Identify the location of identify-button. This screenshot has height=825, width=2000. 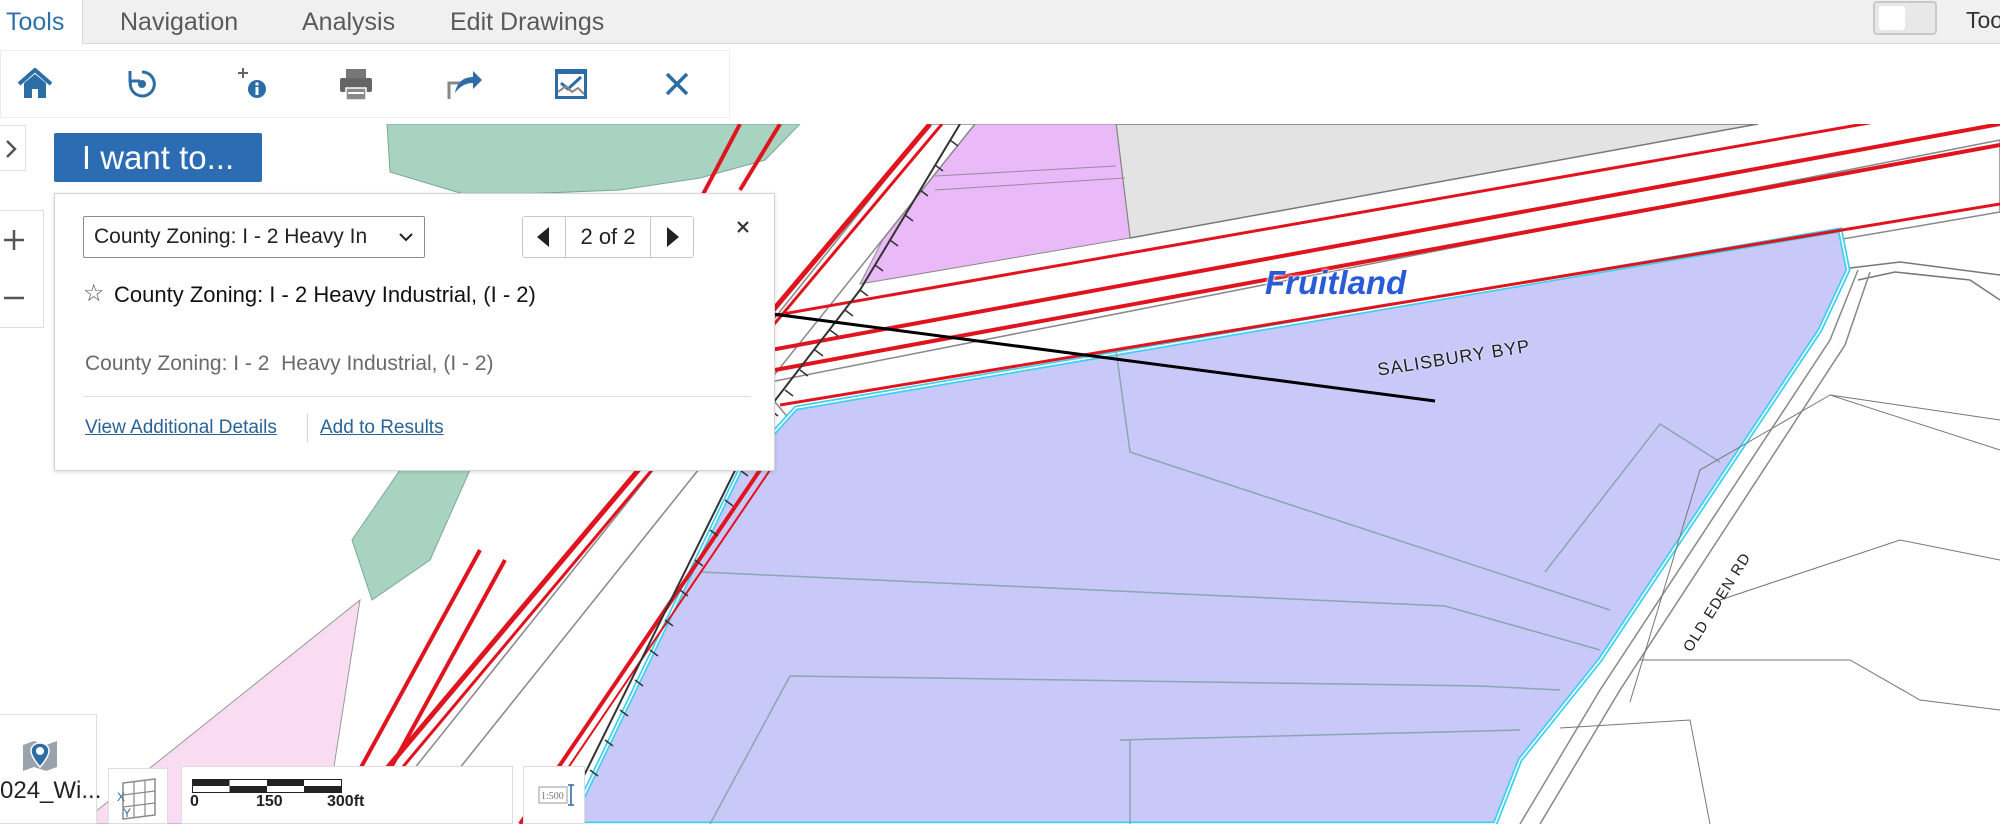
(251, 84).